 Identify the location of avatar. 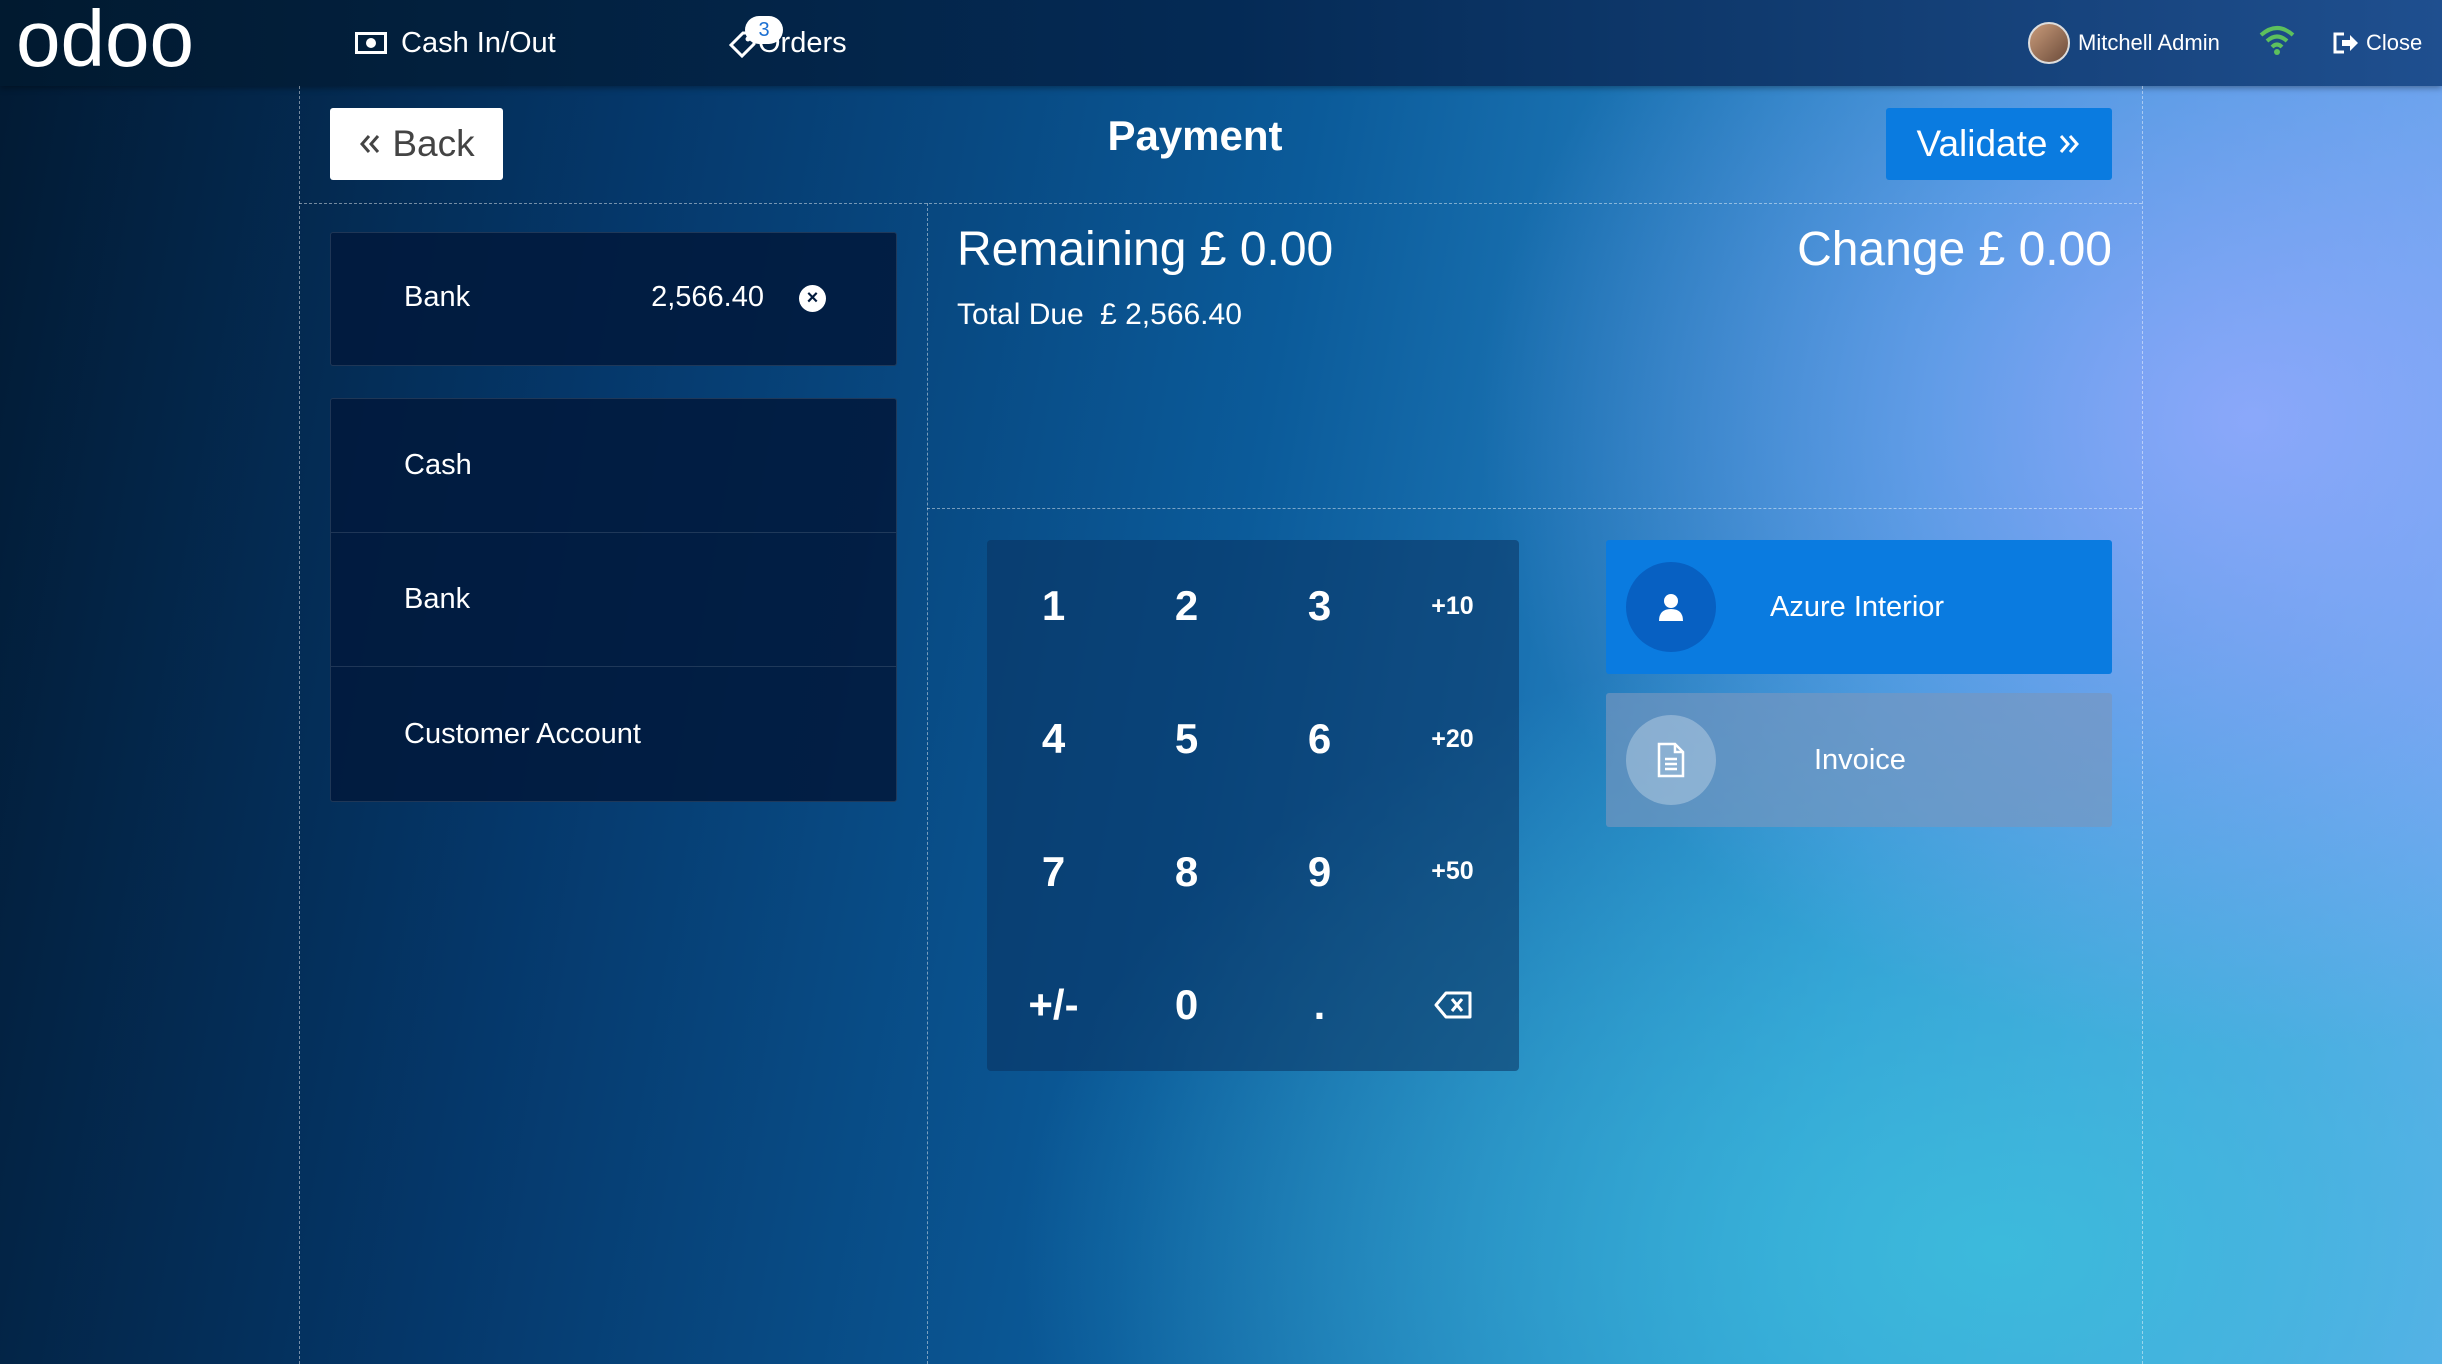
(2049, 43).